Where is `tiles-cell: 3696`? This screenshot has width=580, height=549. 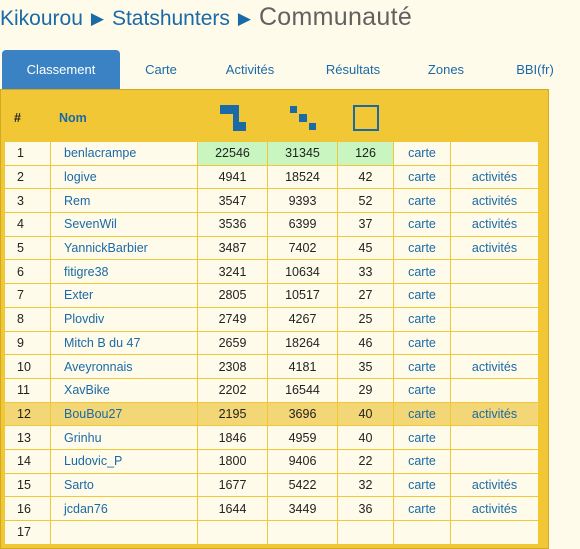 tiles-cell: 3696 is located at coordinates (302, 414).